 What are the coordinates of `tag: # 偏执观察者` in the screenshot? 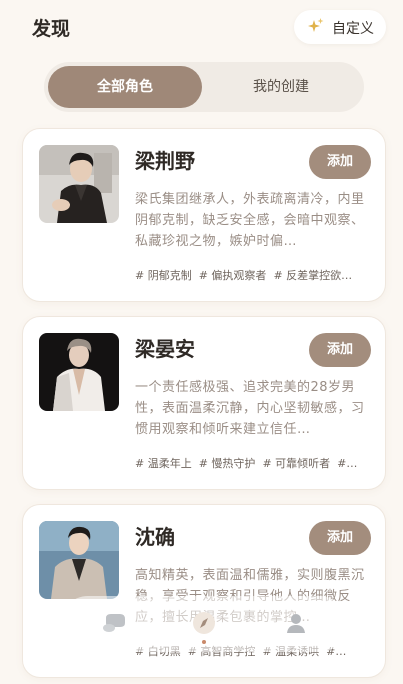 It's located at (233, 275).